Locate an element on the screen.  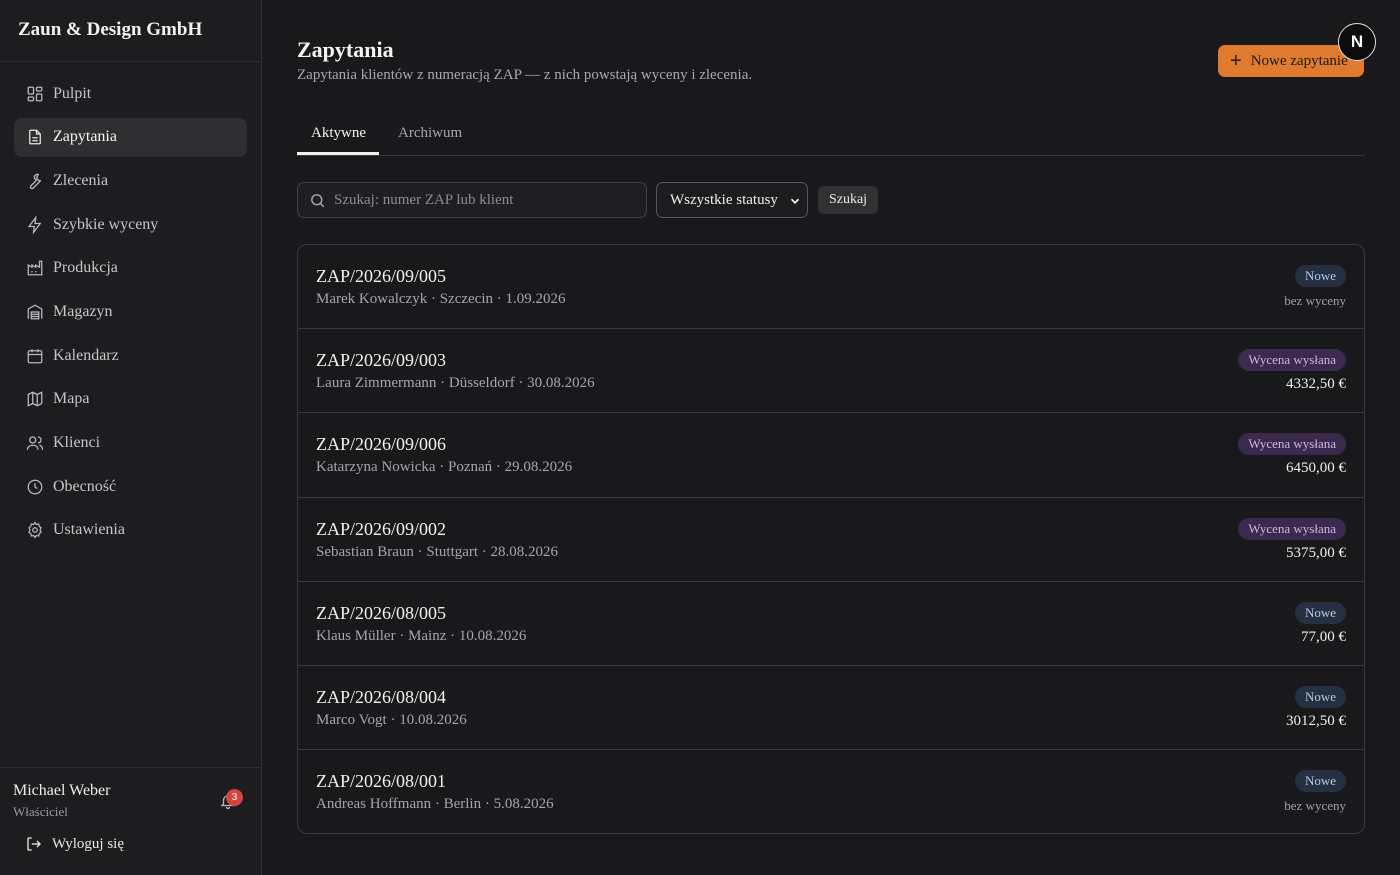
sidebar-item-szybkie-wyceny: Szybkie wyceny is located at coordinates (130, 224).